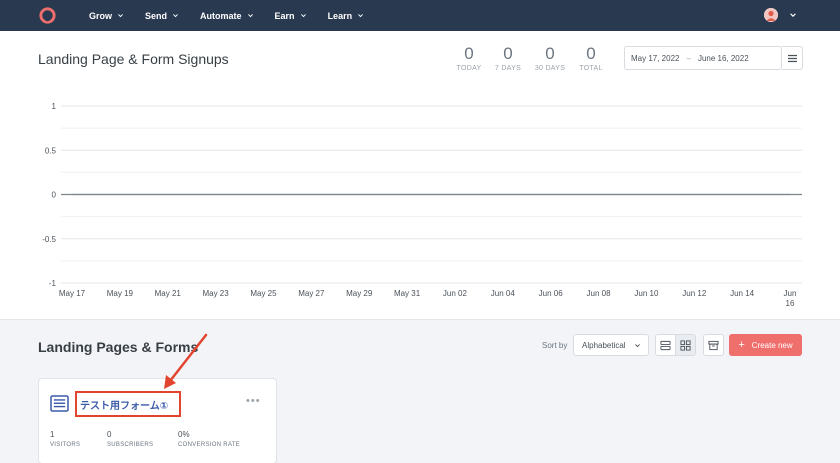  I want to click on nav-grow-label: Grow, so click(101, 15).